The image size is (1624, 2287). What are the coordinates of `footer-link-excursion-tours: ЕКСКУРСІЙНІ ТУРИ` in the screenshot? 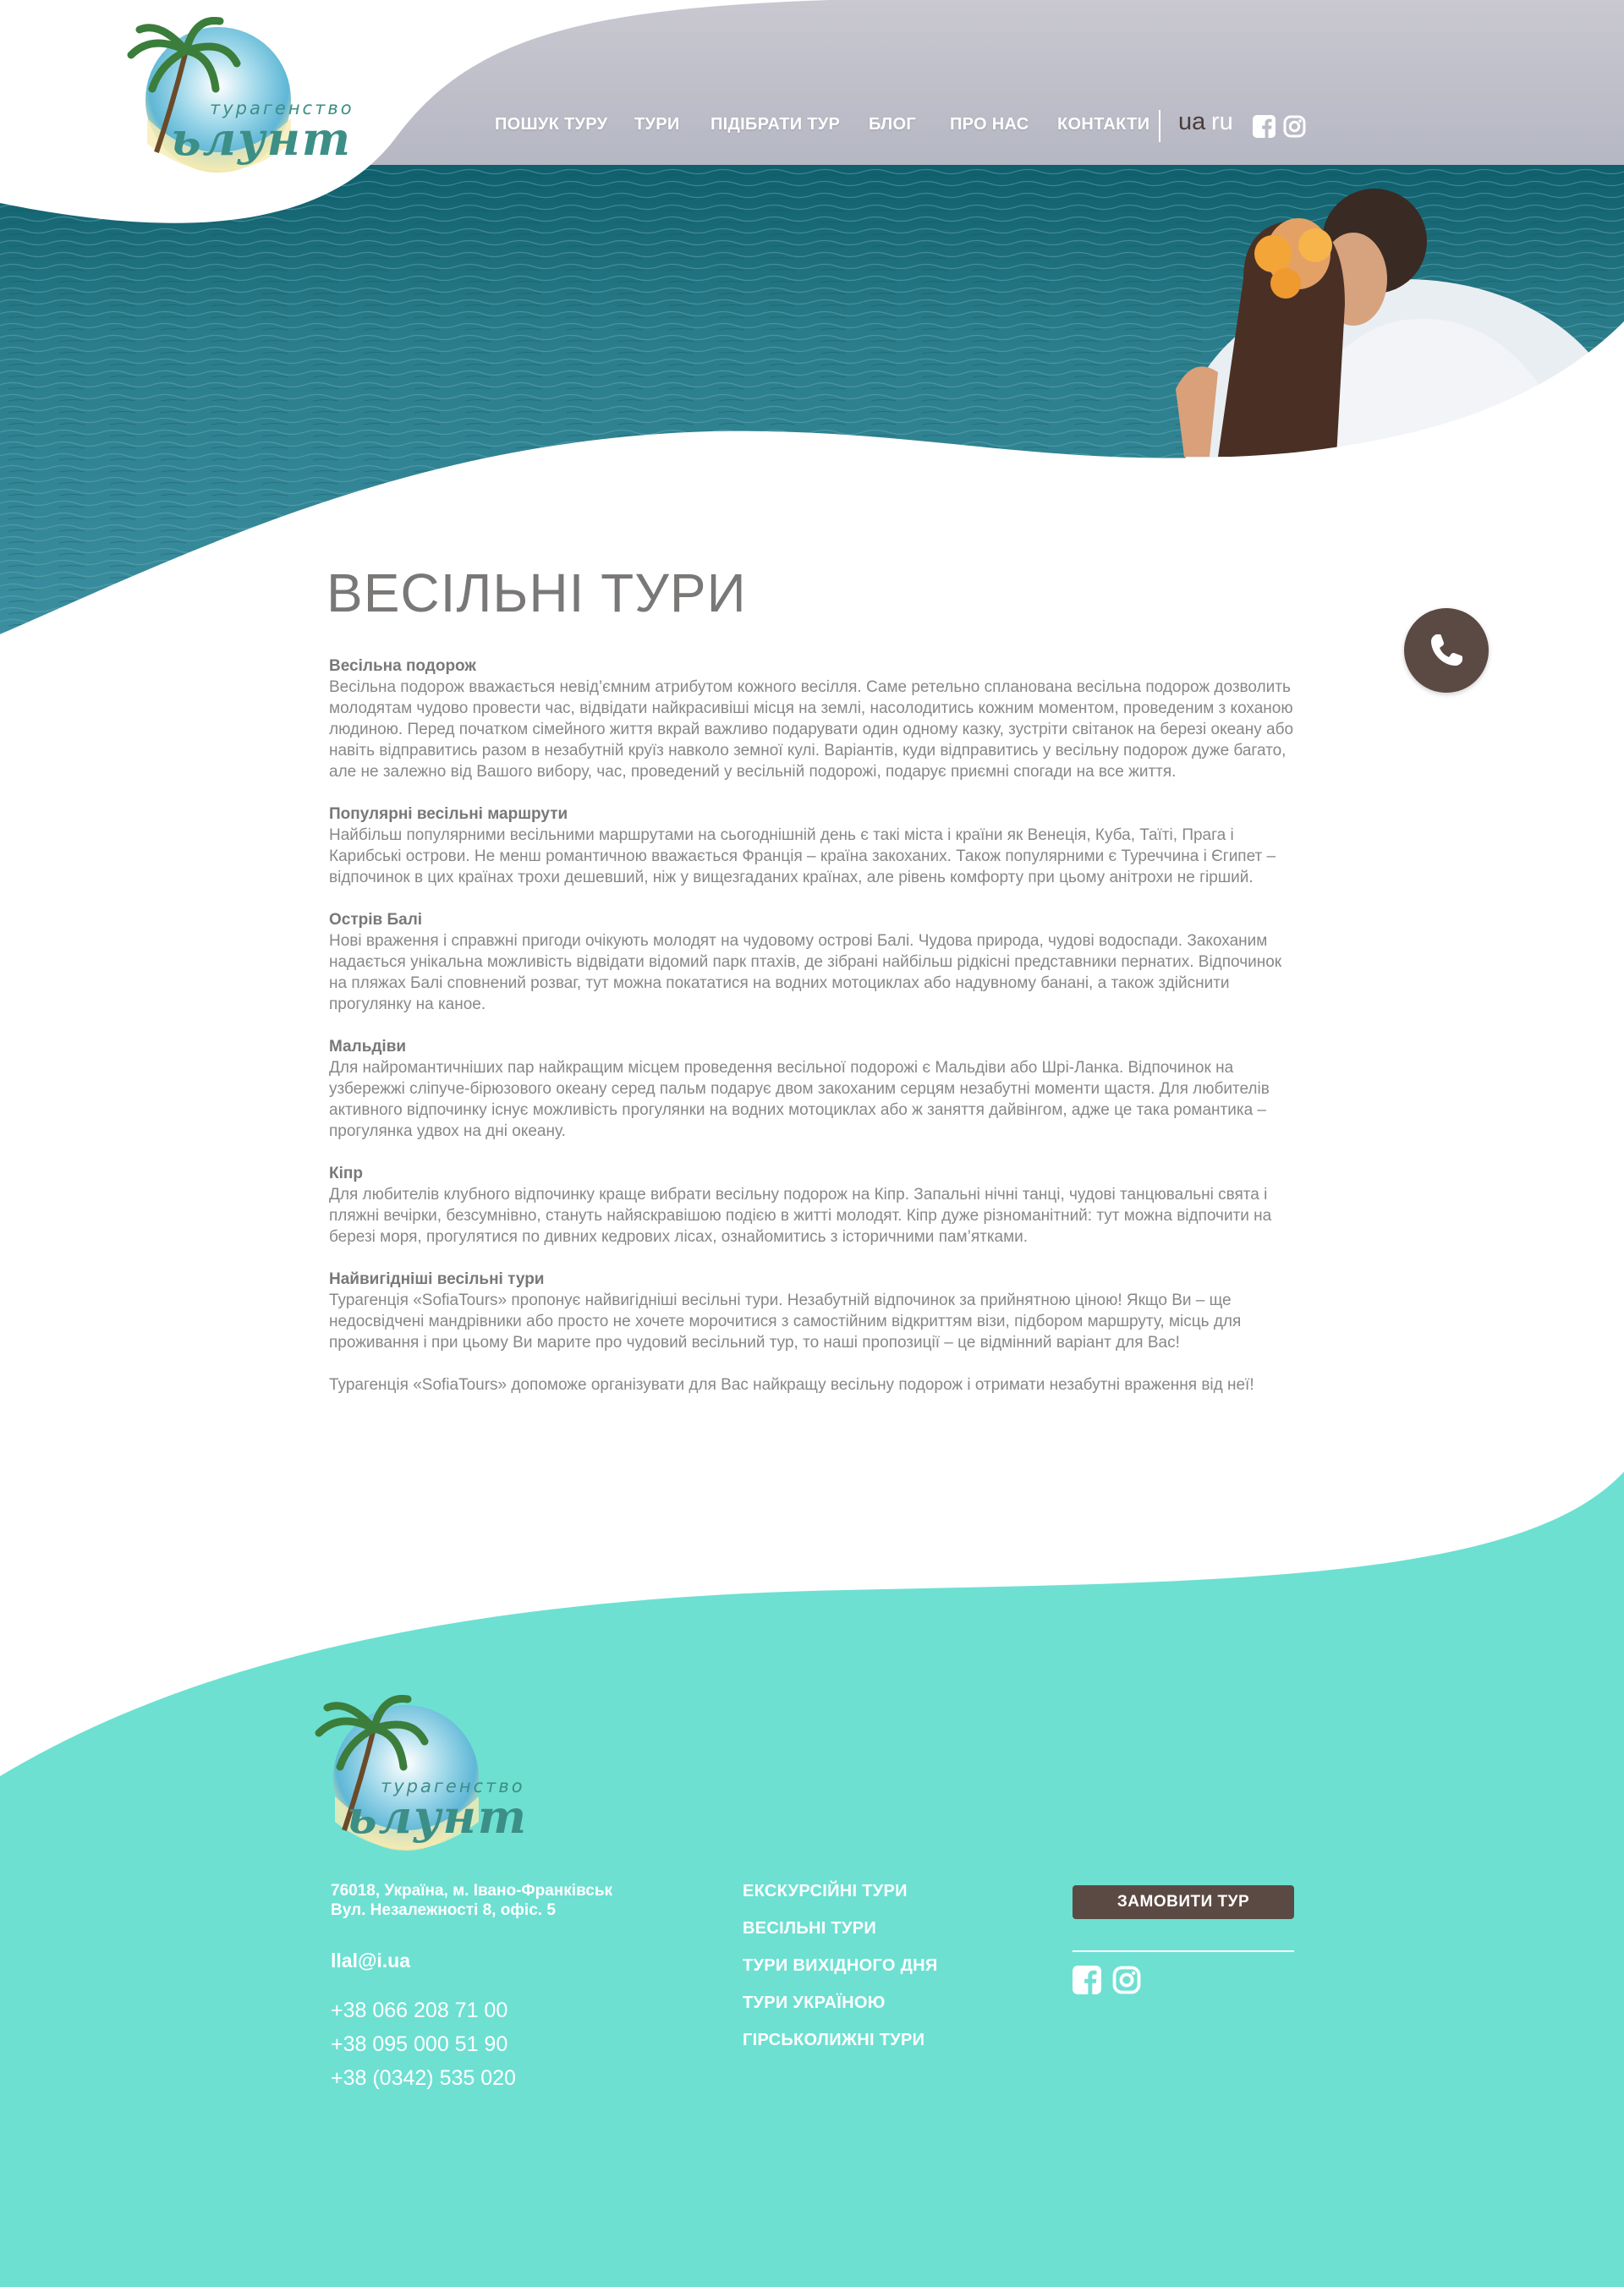 It's located at (825, 1891).